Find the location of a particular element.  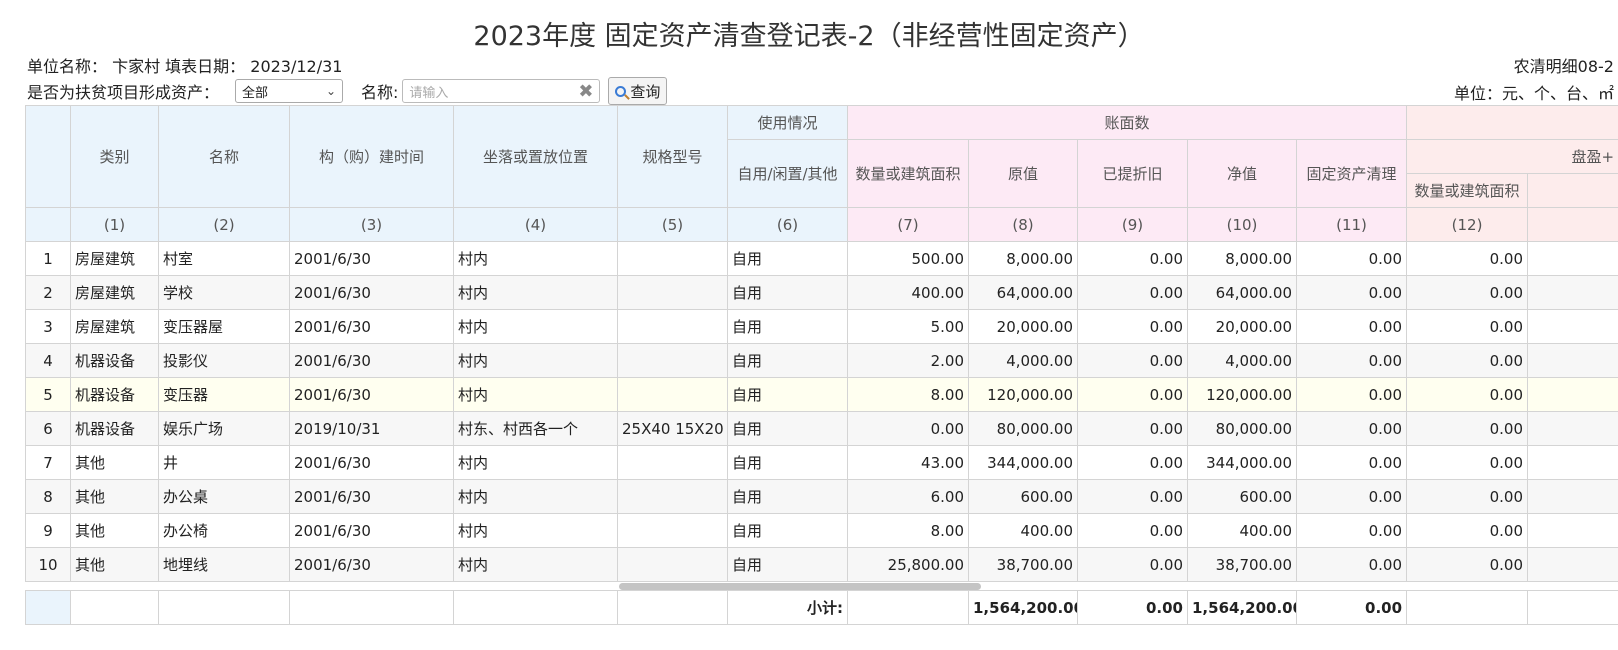

header-surplus-next is located at coordinates (1572, 190).